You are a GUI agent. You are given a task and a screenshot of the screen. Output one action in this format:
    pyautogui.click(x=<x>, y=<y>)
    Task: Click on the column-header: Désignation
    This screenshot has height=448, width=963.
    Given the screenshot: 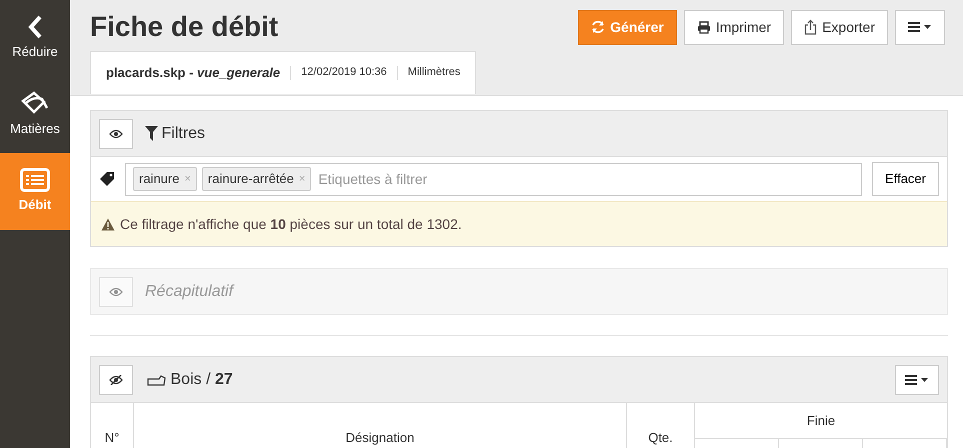 What is the action you would take?
    pyautogui.click(x=380, y=438)
    